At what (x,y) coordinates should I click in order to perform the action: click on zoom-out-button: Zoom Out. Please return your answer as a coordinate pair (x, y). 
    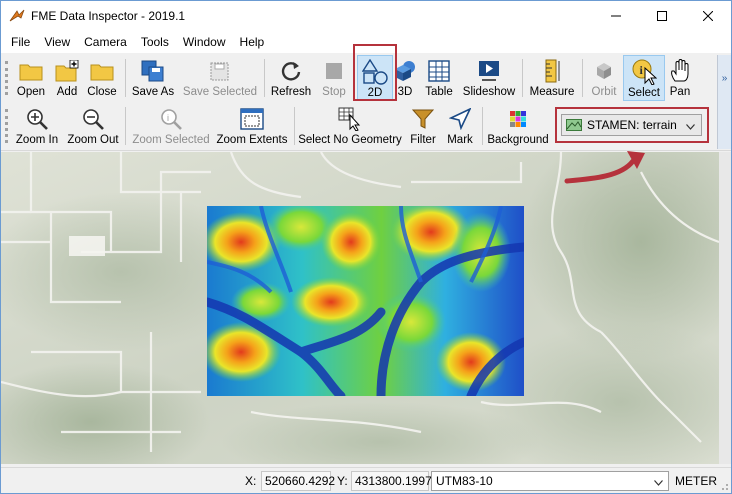
    Looking at the image, I should click on (93, 126).